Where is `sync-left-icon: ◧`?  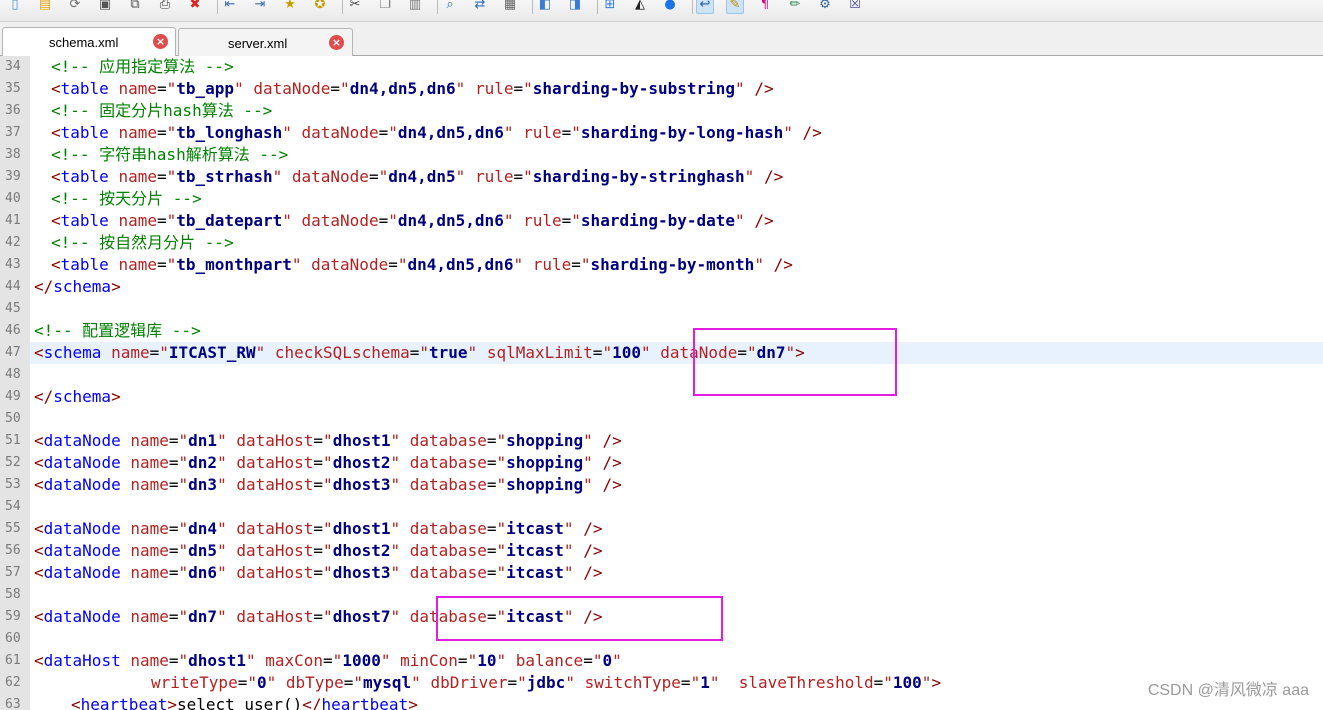
sync-left-icon: ◧ is located at coordinates (545, 7).